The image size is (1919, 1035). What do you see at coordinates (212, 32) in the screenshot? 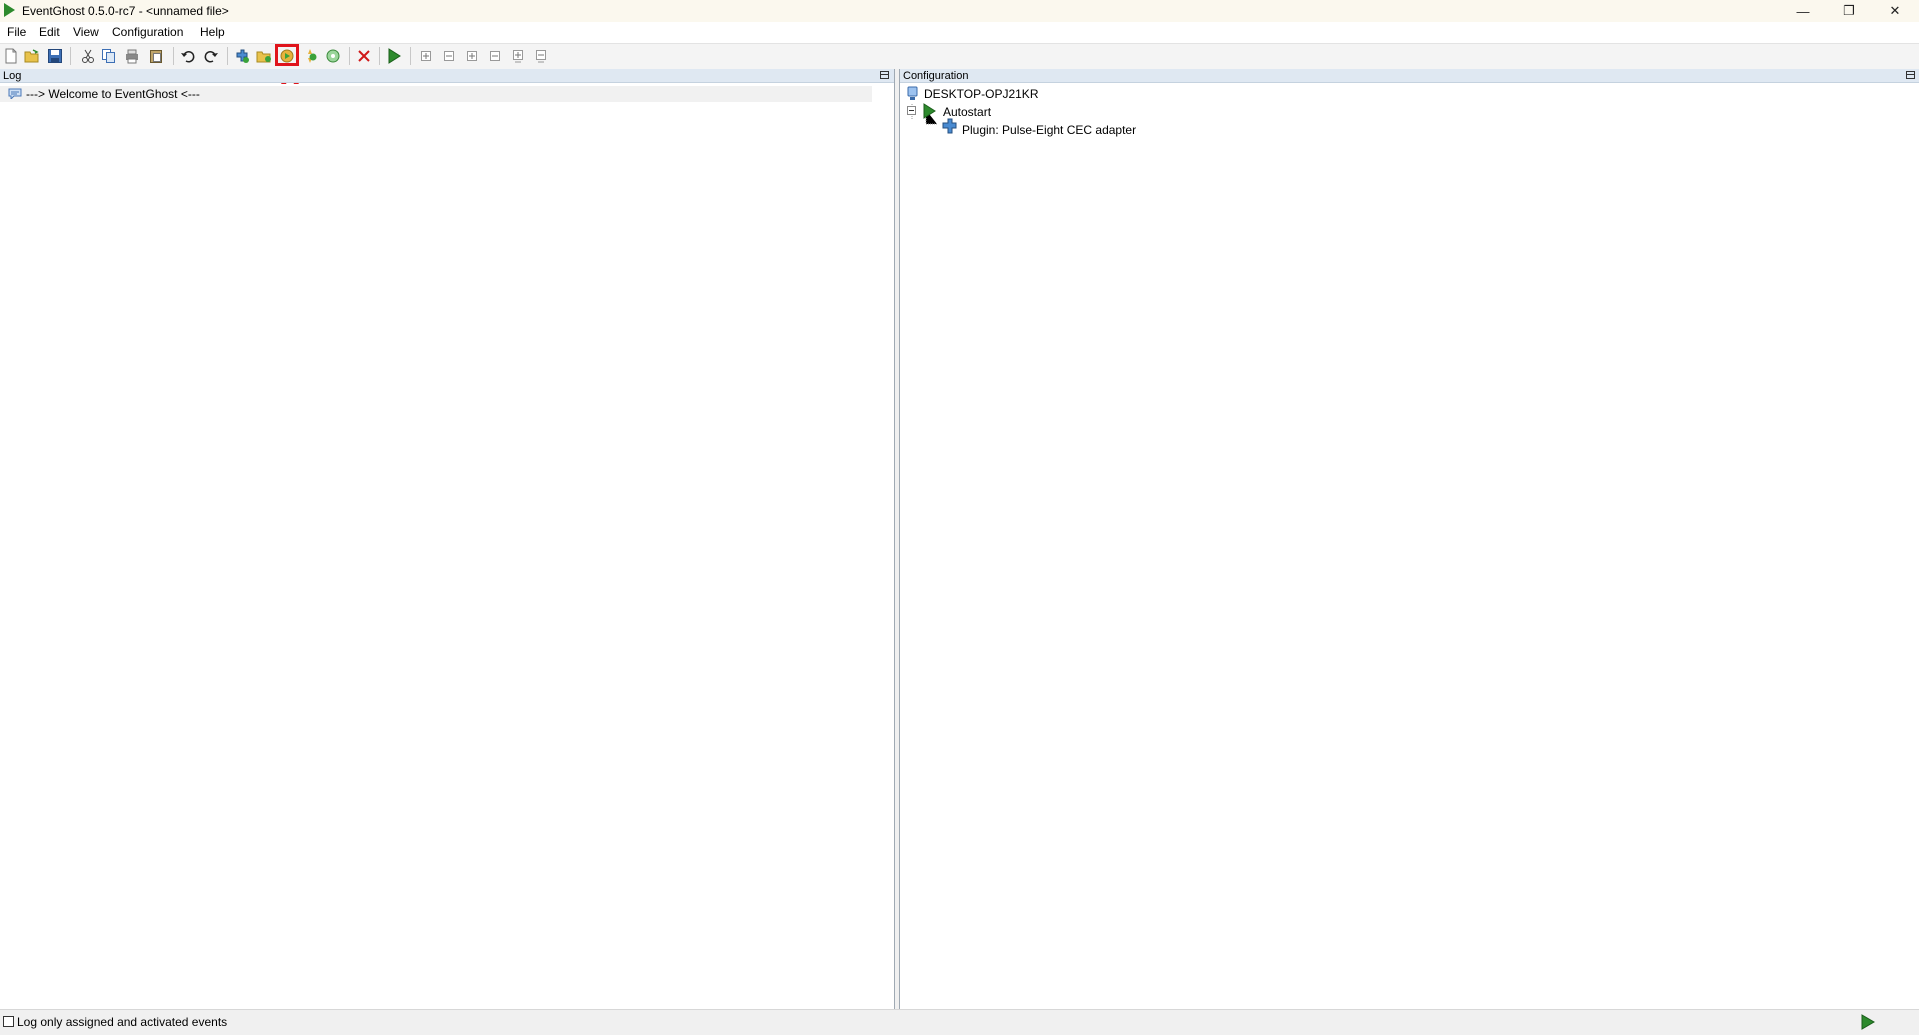
I see `menu-help: Help` at bounding box center [212, 32].